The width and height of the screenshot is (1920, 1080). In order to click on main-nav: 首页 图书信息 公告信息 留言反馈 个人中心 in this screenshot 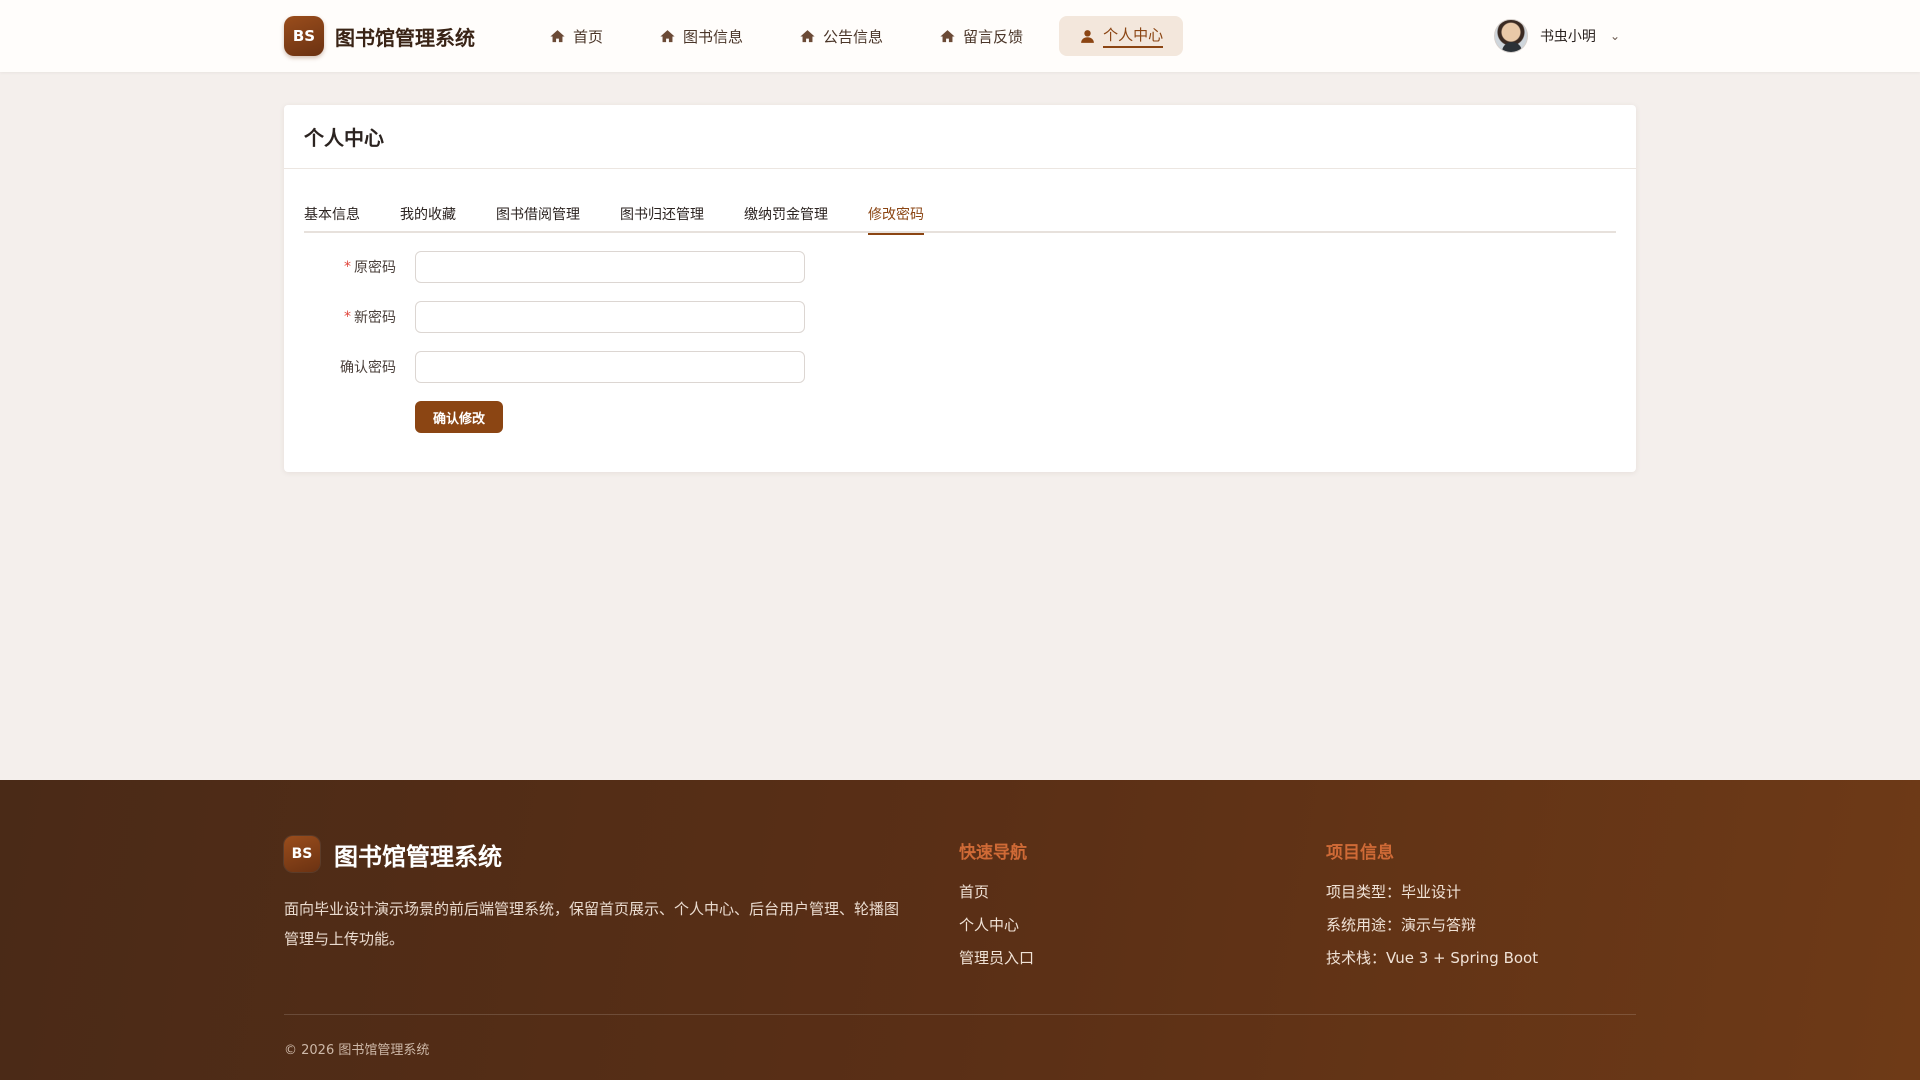, I will do `click(864, 36)`.